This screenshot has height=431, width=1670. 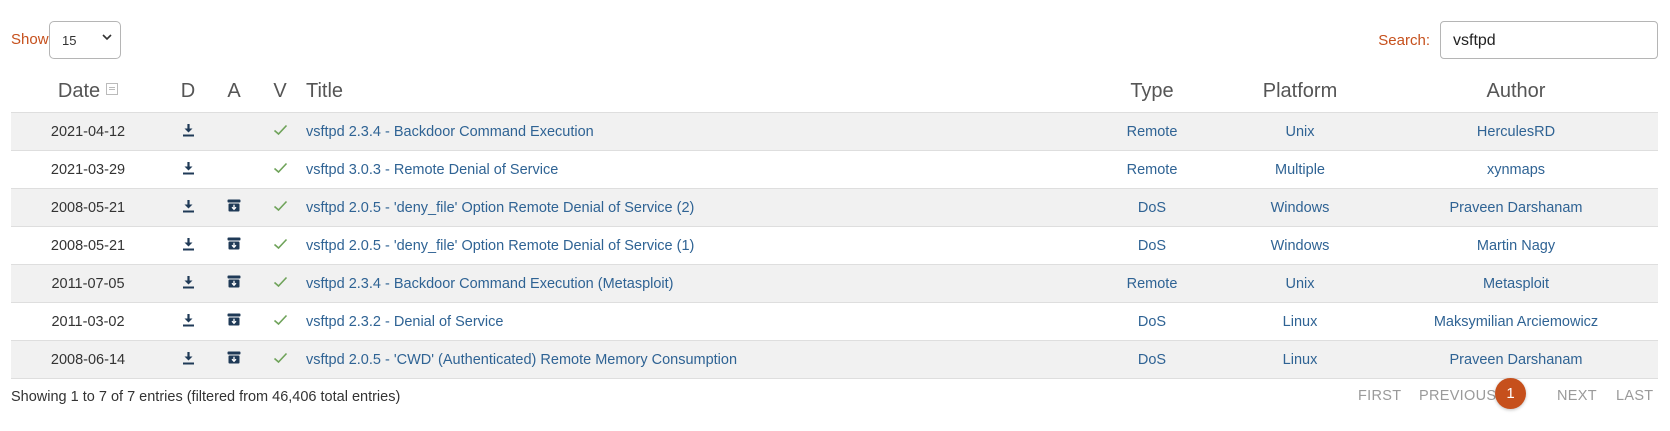 I want to click on row-author-link: xynmaps, so click(x=1516, y=170).